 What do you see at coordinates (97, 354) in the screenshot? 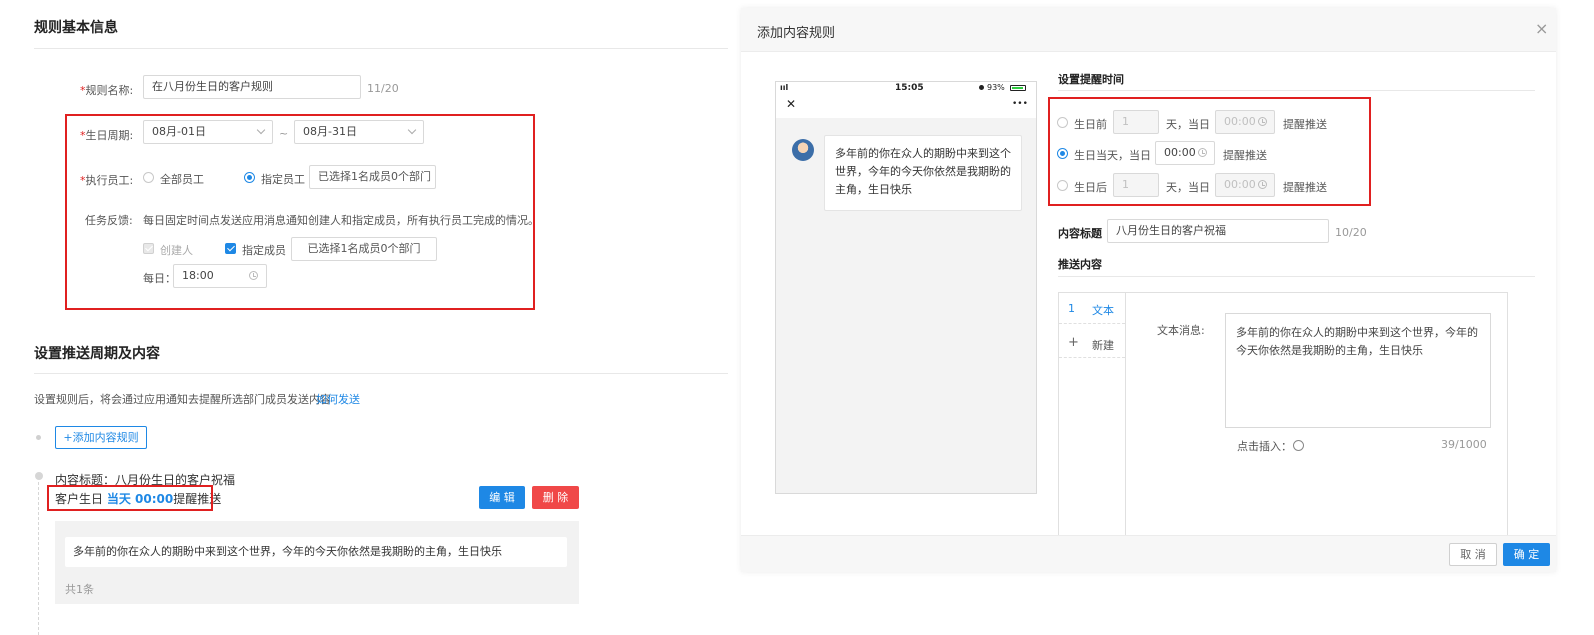
I see `section-push-title: 设置推送周期及内容` at bounding box center [97, 354].